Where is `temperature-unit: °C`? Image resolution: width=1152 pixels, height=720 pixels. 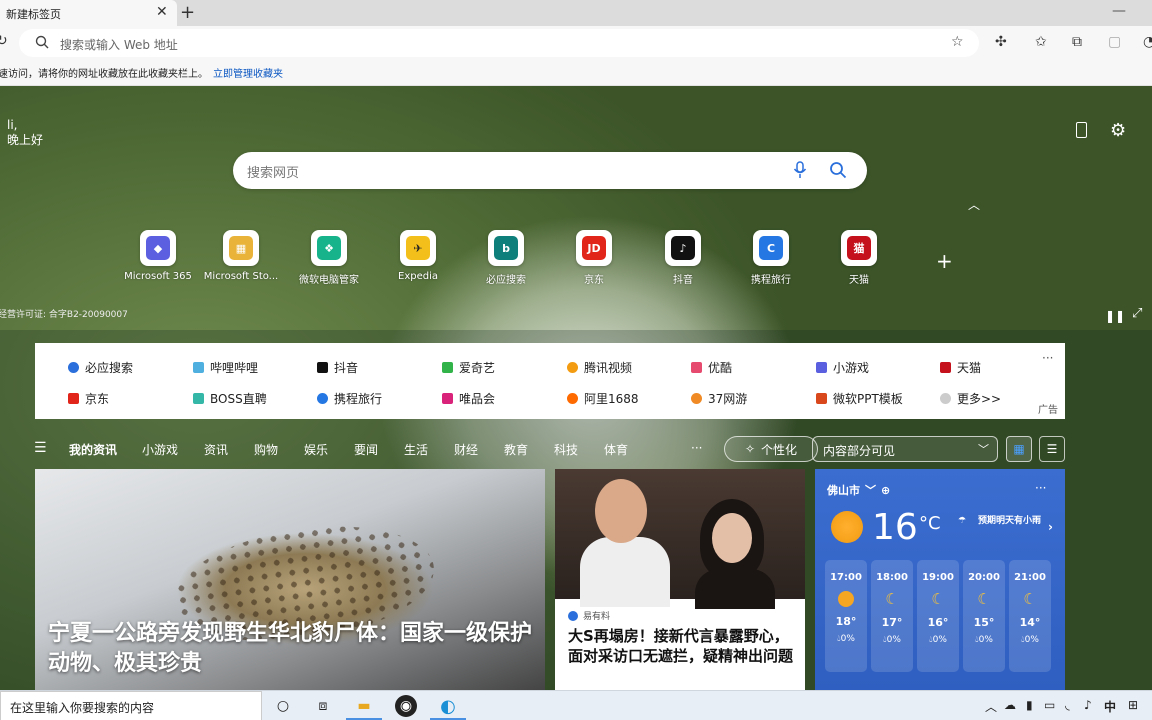
temperature-unit: °C is located at coordinates (930, 523).